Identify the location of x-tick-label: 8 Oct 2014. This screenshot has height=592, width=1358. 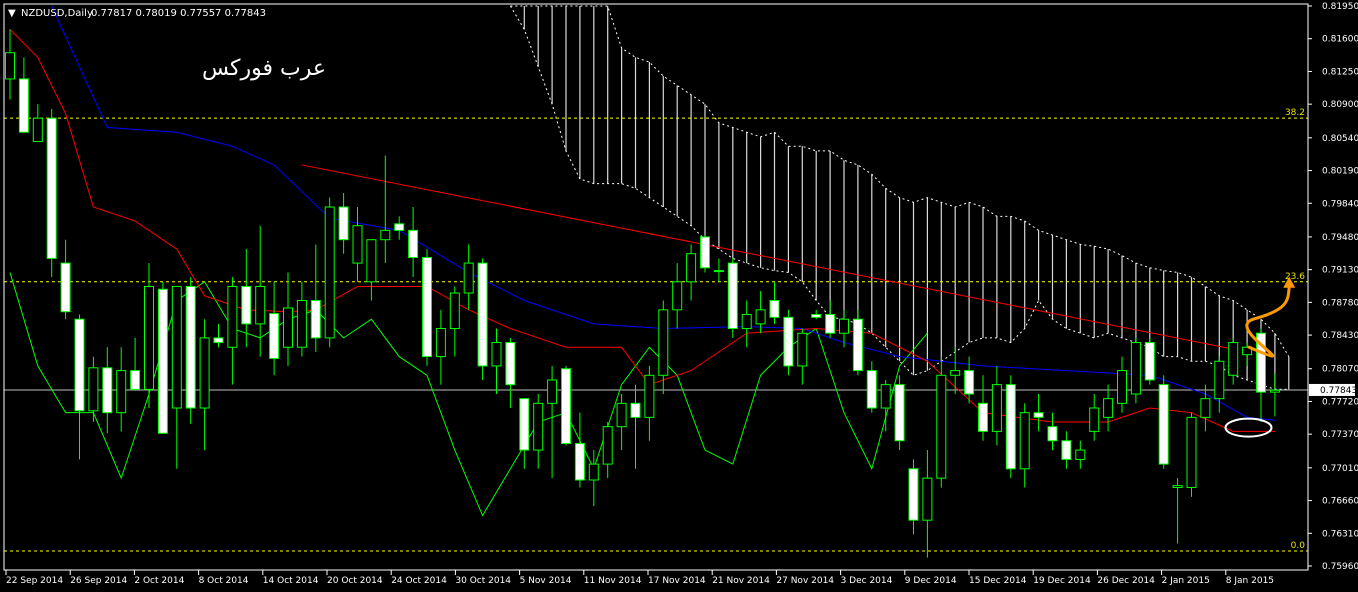
(224, 581).